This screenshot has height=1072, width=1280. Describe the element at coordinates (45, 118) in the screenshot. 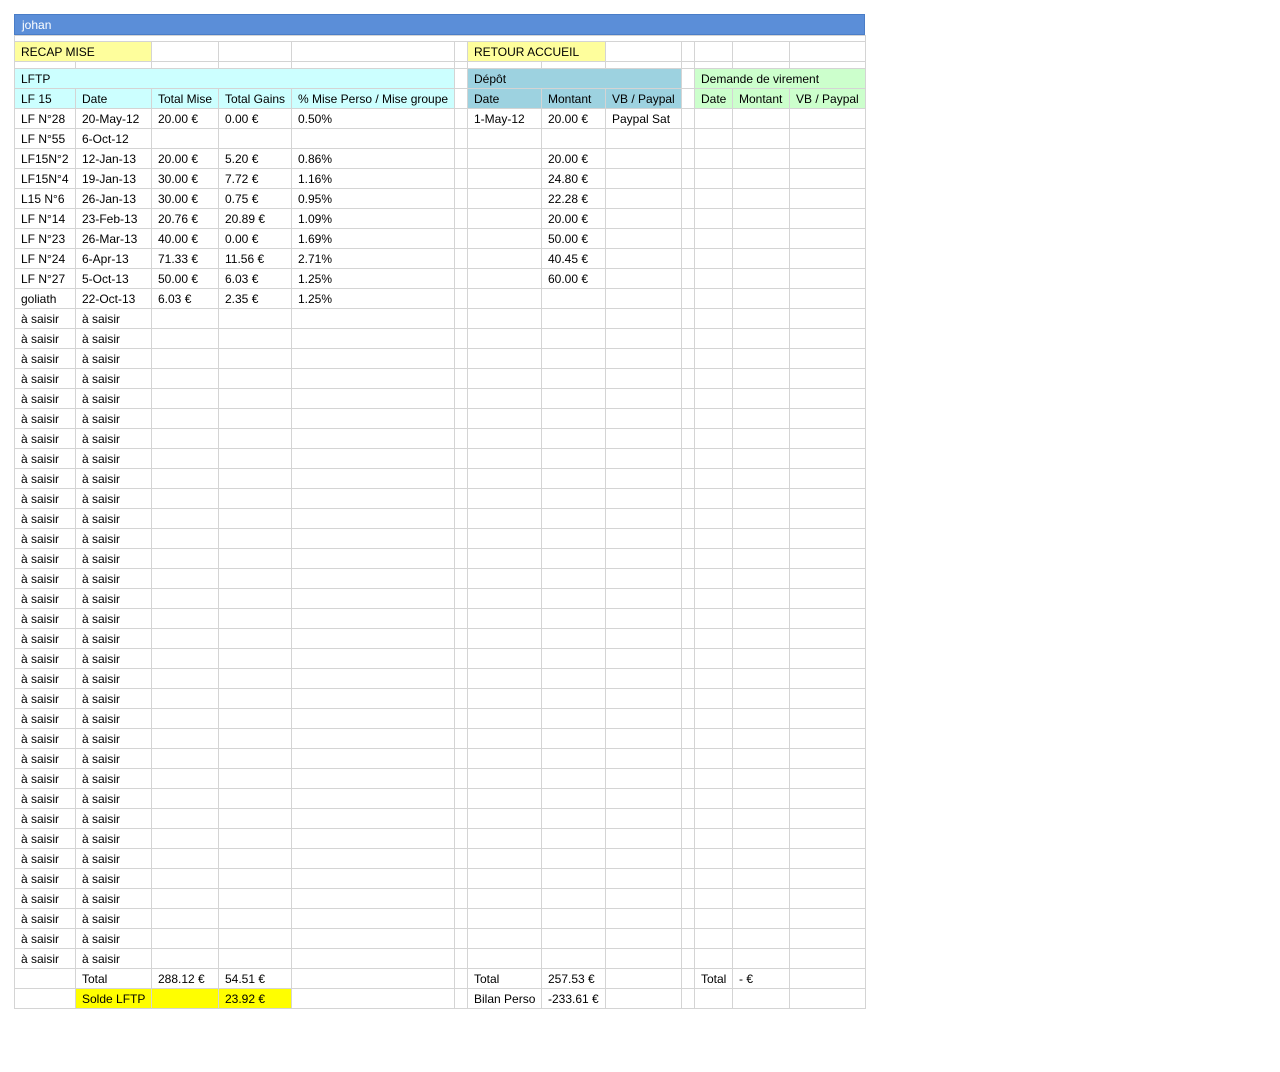

I see `lftp-lf-cell: LF N°28` at that location.